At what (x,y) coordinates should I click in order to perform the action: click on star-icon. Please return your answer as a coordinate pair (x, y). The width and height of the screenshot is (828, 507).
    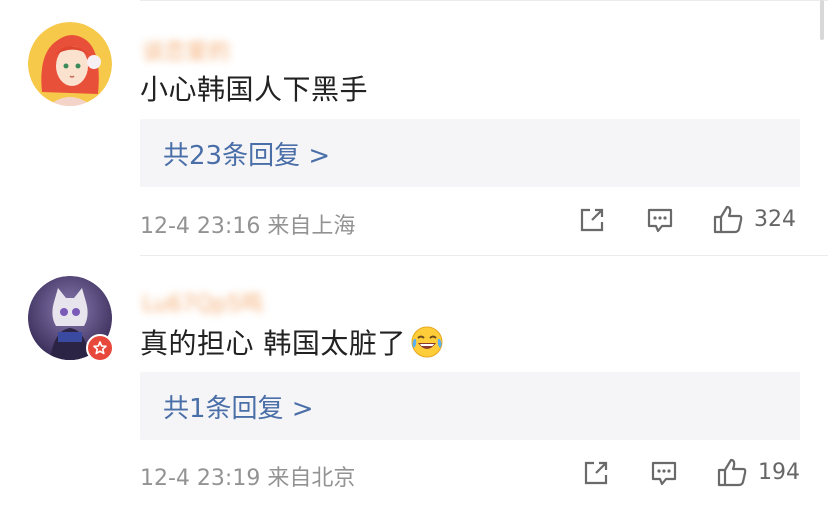
    Looking at the image, I should click on (100, 348).